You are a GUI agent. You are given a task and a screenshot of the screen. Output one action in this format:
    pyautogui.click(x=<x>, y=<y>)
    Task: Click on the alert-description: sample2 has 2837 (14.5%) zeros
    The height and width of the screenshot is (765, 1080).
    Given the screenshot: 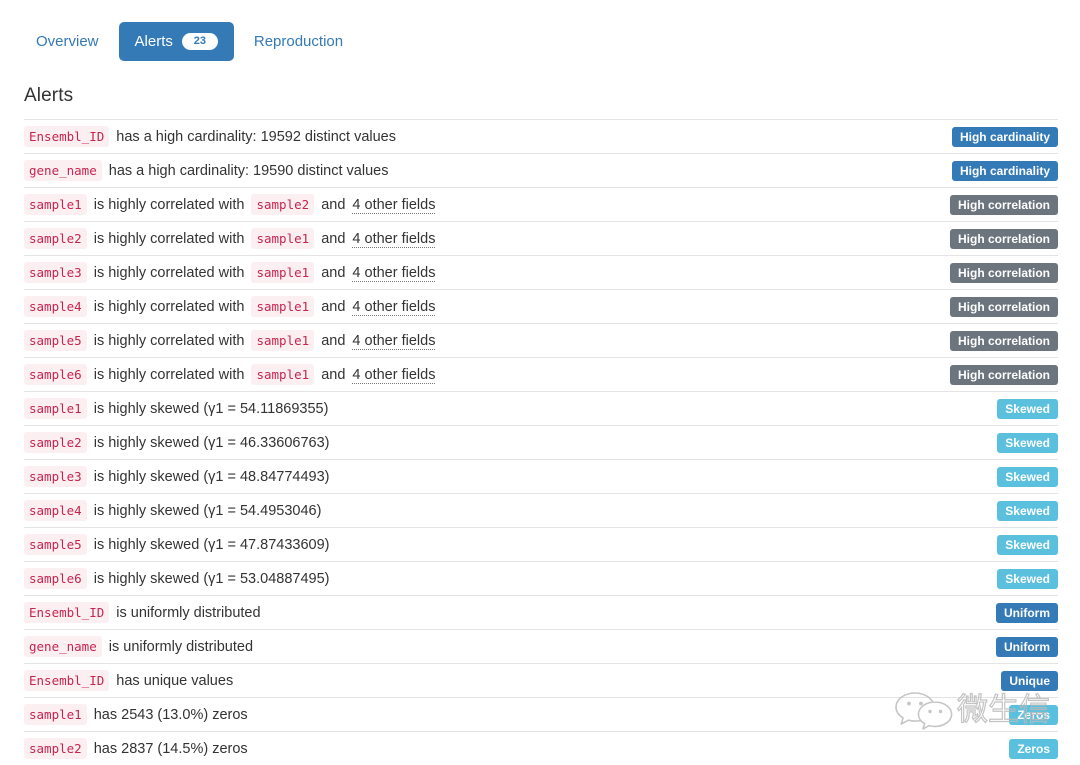 What is the action you would take?
    pyautogui.click(x=426, y=748)
    